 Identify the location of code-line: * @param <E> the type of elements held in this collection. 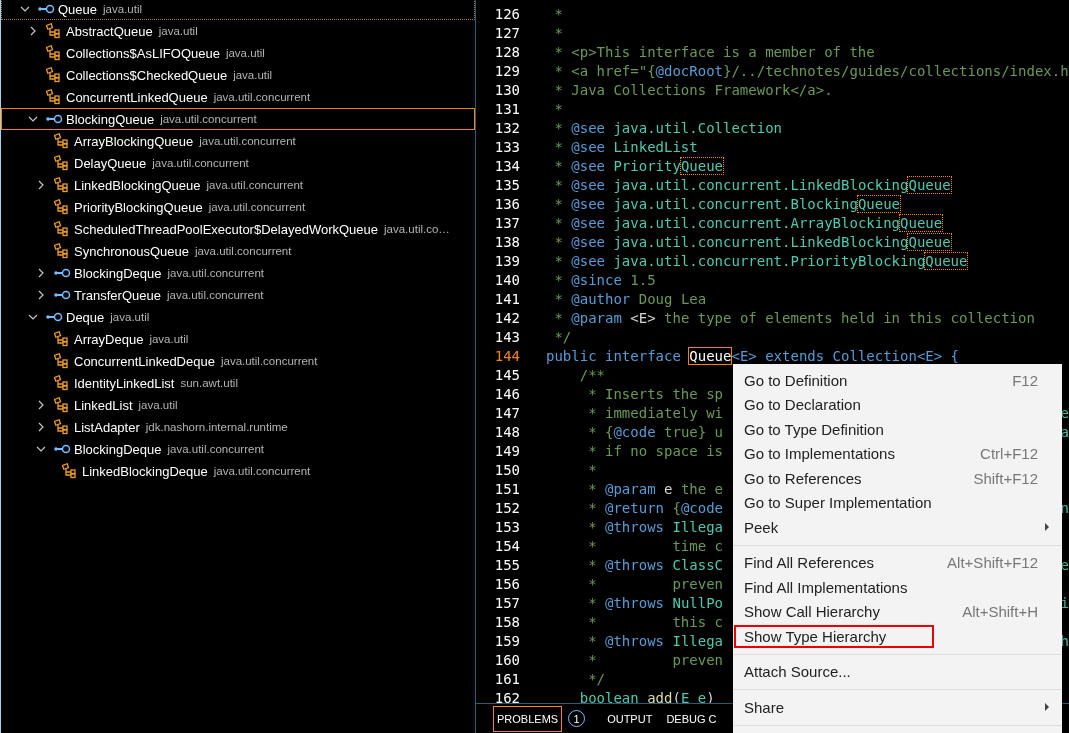
(794, 317).